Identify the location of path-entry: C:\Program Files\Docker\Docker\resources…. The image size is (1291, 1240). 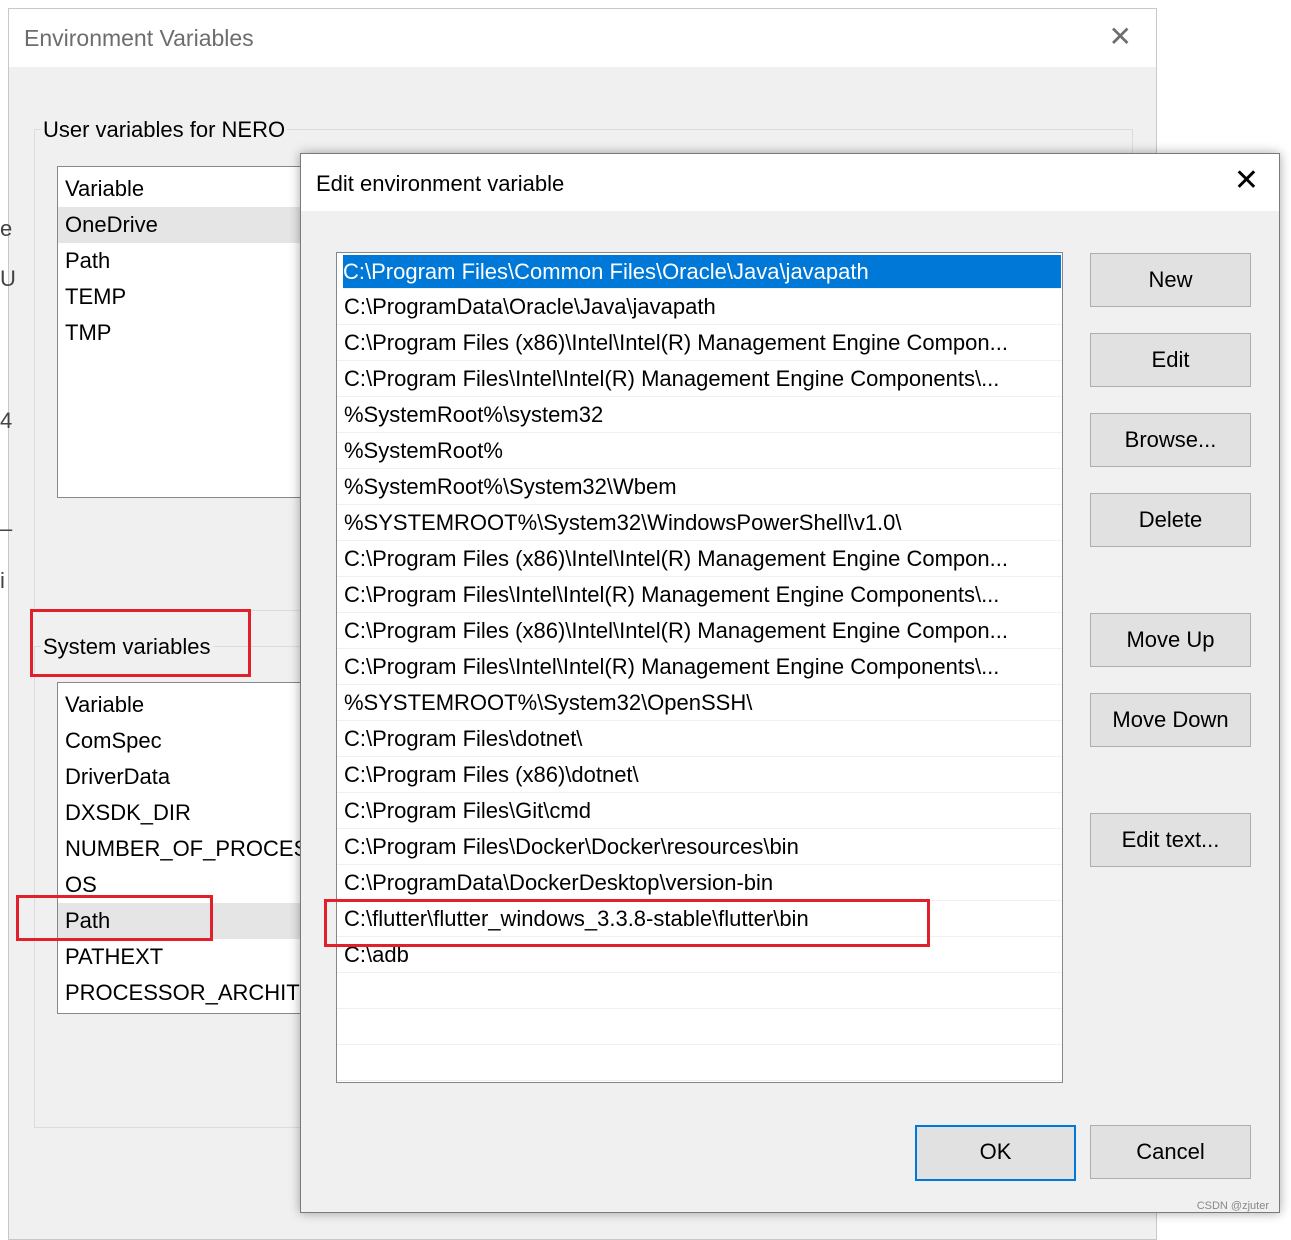
(699, 847).